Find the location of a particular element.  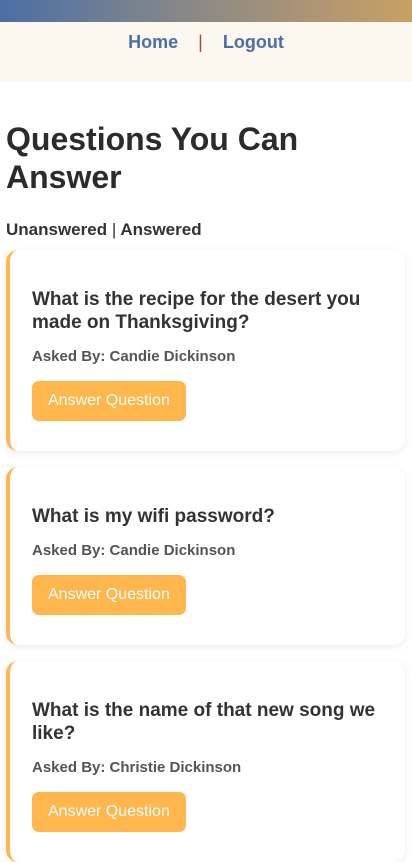

top-nav: Home | Logout is located at coordinates (206, 52).